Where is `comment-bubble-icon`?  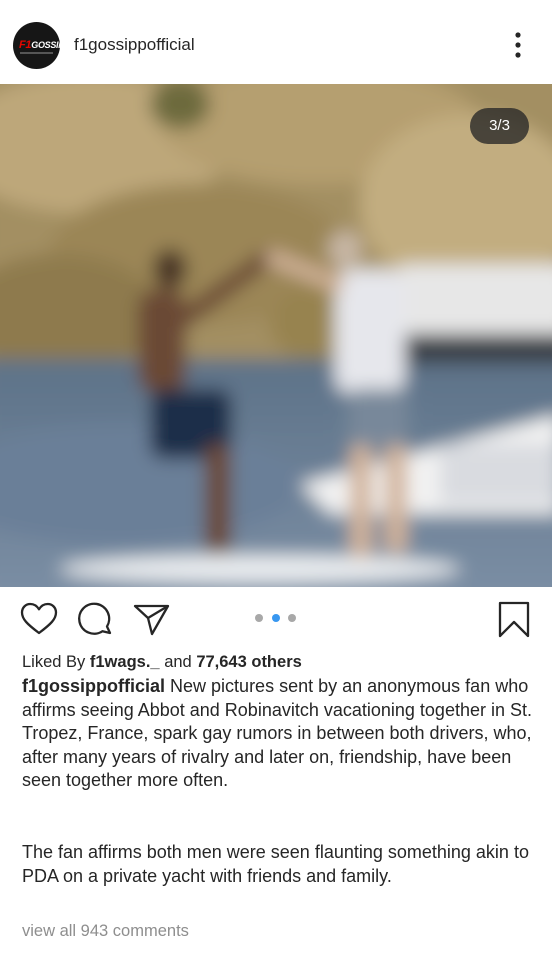 comment-bubble-icon is located at coordinates (96, 620).